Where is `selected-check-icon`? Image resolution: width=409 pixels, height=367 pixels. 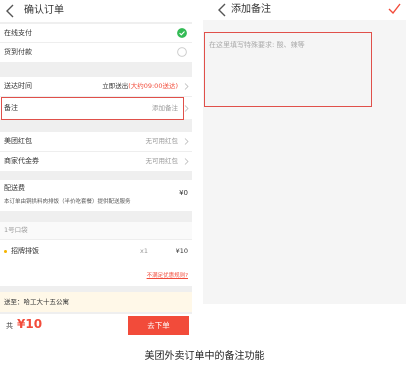
selected-check-icon is located at coordinates (182, 33).